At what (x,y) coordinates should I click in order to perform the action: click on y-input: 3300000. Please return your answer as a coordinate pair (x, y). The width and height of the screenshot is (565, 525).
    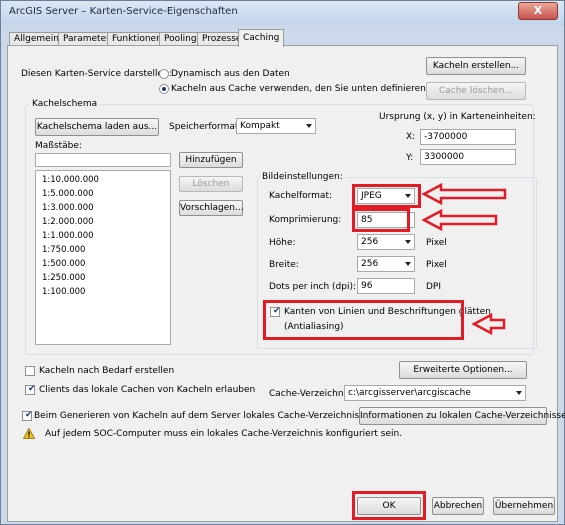
    Looking at the image, I should click on (468, 157).